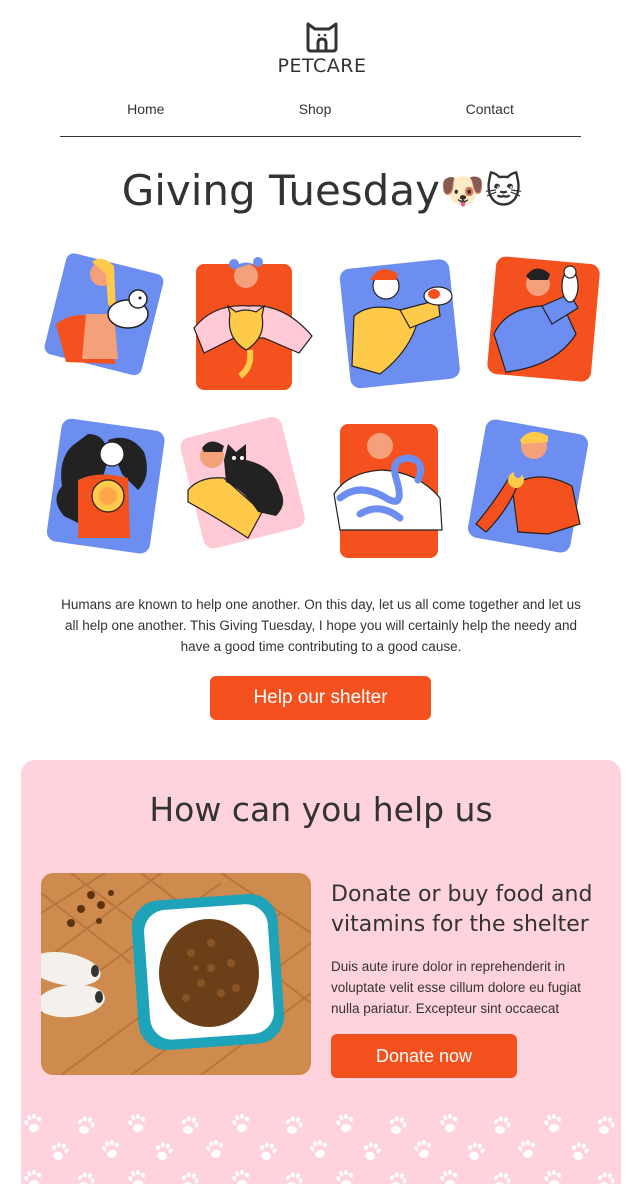 The image size is (644, 1184). Describe the element at coordinates (528, 486) in the screenshot. I see `illustration-person-with-bird` at that location.